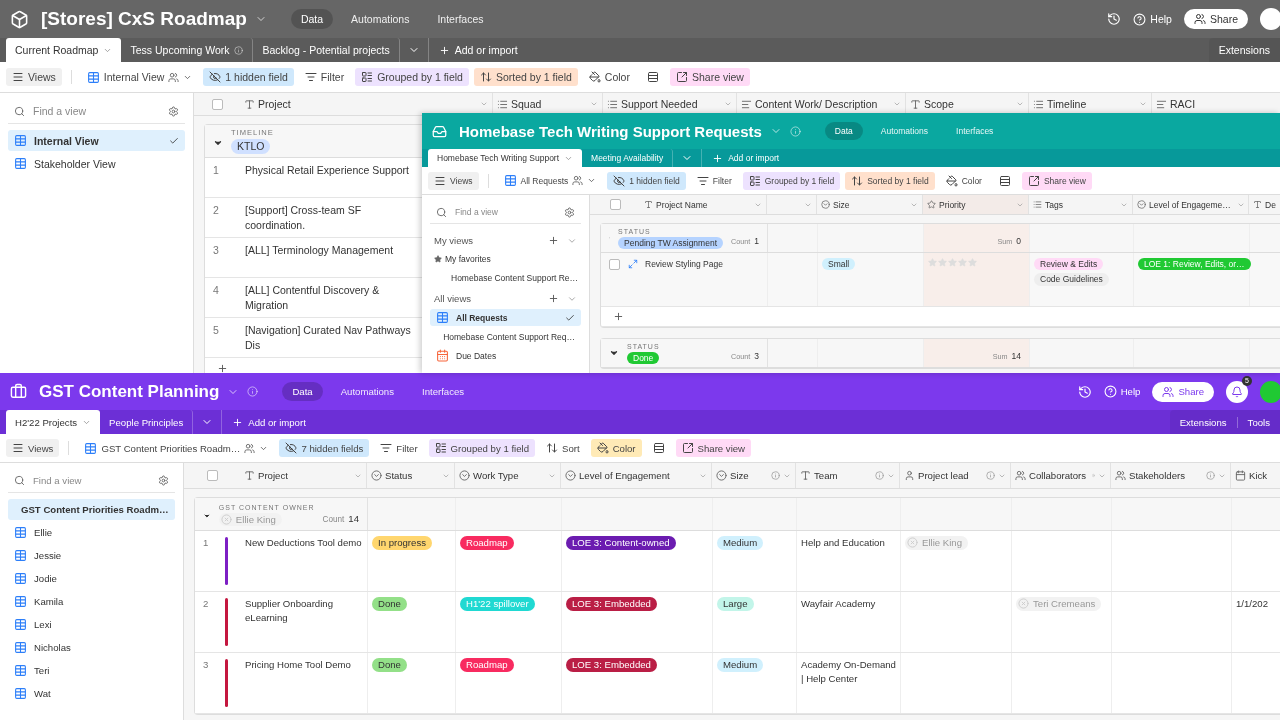  What do you see at coordinates (1016, 356) in the screenshot?
I see `sum-value: 14` at bounding box center [1016, 356].